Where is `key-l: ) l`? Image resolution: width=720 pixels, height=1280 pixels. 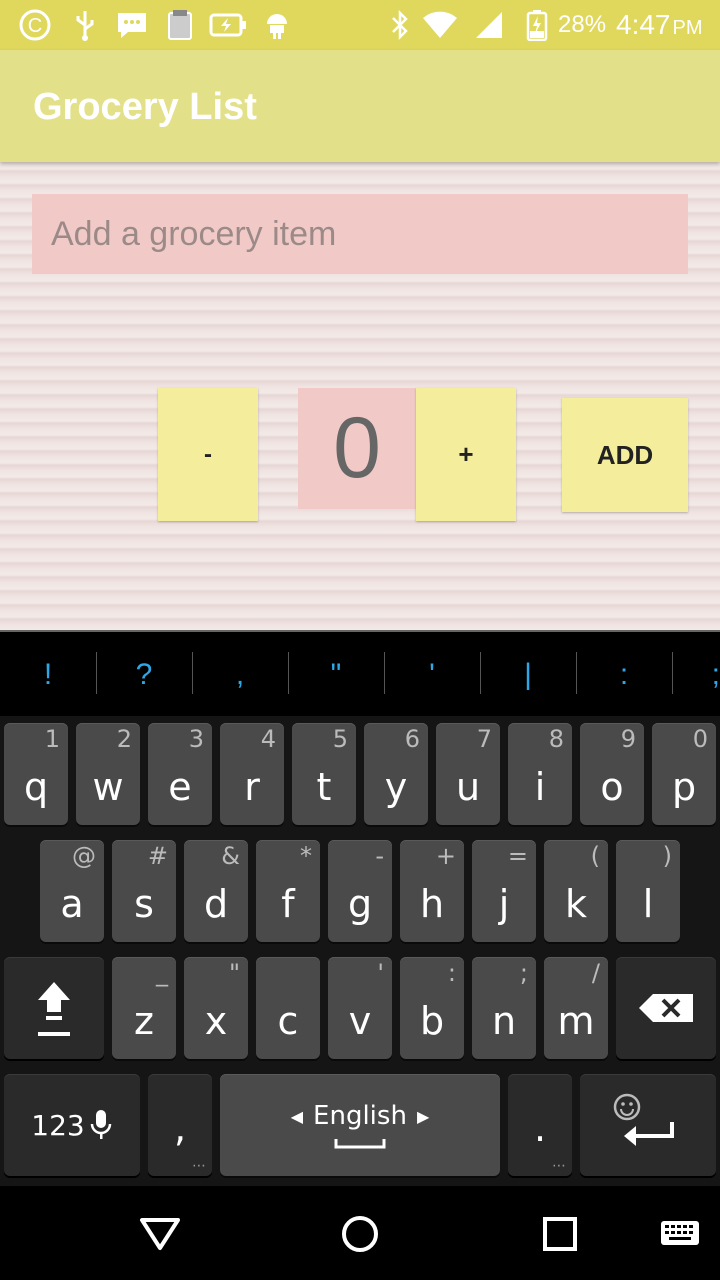 key-l: ) l is located at coordinates (648, 891).